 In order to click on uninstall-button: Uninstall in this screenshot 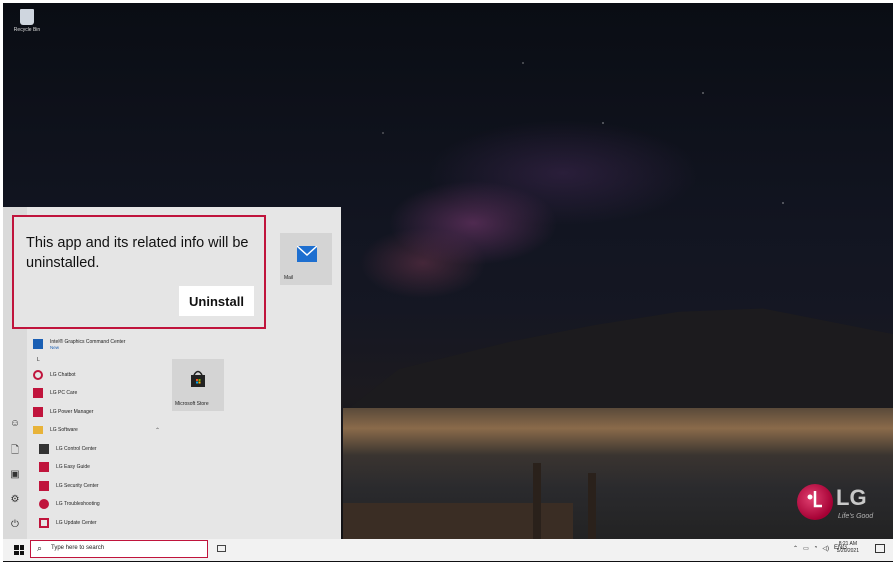, I will do `click(216, 301)`.